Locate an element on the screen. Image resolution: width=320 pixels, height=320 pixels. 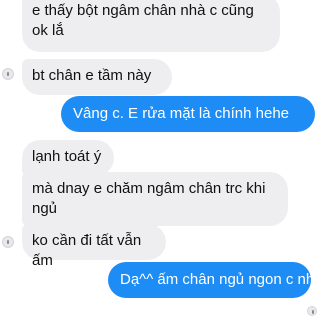
message-bubble-incoming: e thấy bột ngâm chân nhà c cũng ok lắ is located at coordinates (151, 26).